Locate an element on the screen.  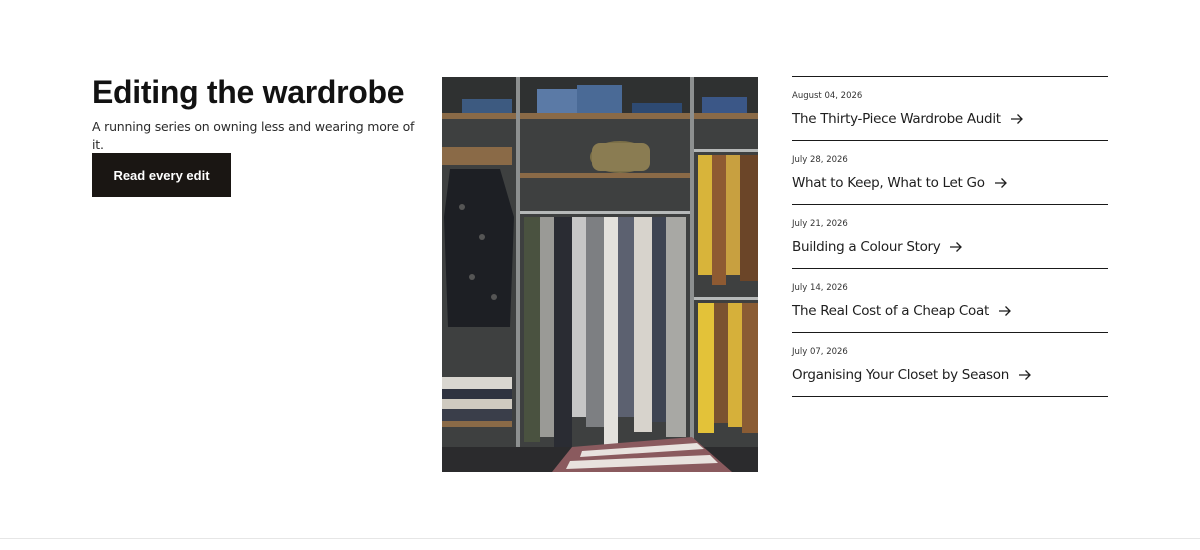
post-date: July 21, 2026 is located at coordinates (820, 224).